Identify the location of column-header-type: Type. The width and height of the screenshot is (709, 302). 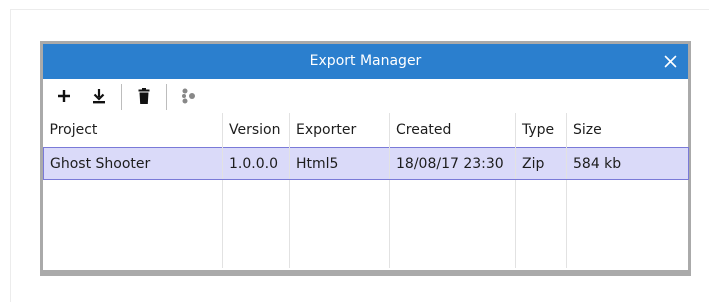
(541, 130).